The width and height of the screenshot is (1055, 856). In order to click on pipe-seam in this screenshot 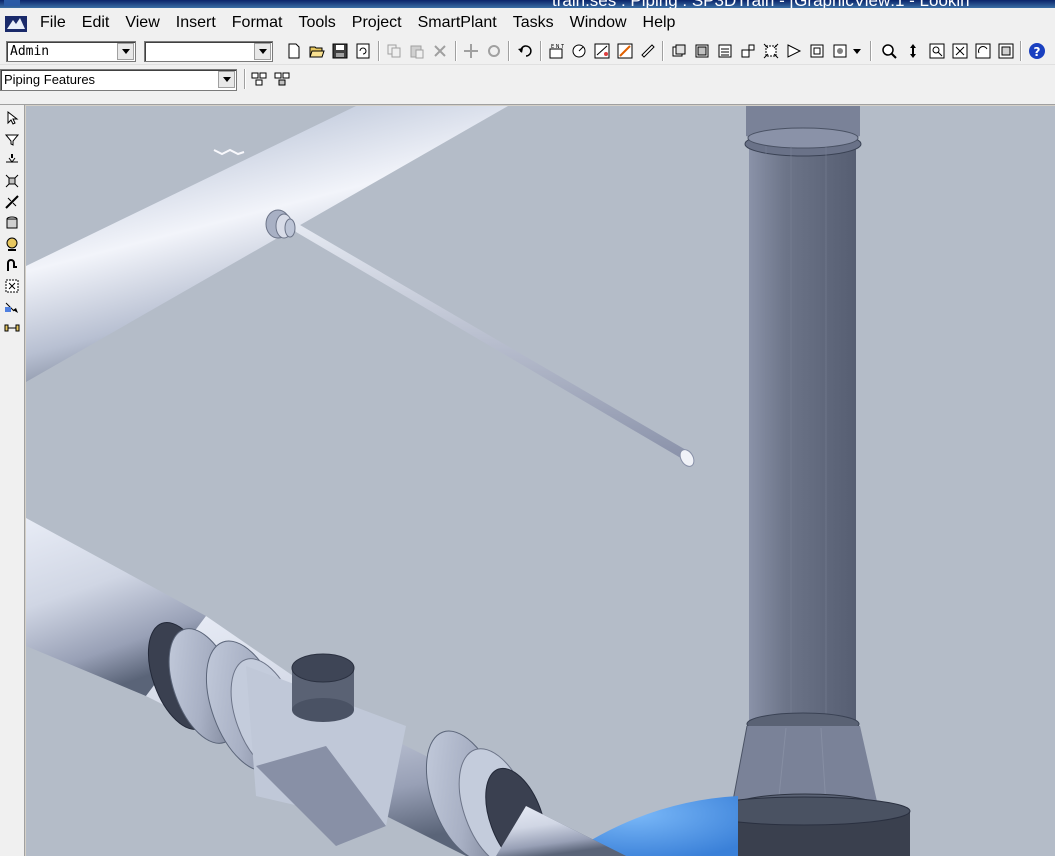, I will do `click(229, 152)`.